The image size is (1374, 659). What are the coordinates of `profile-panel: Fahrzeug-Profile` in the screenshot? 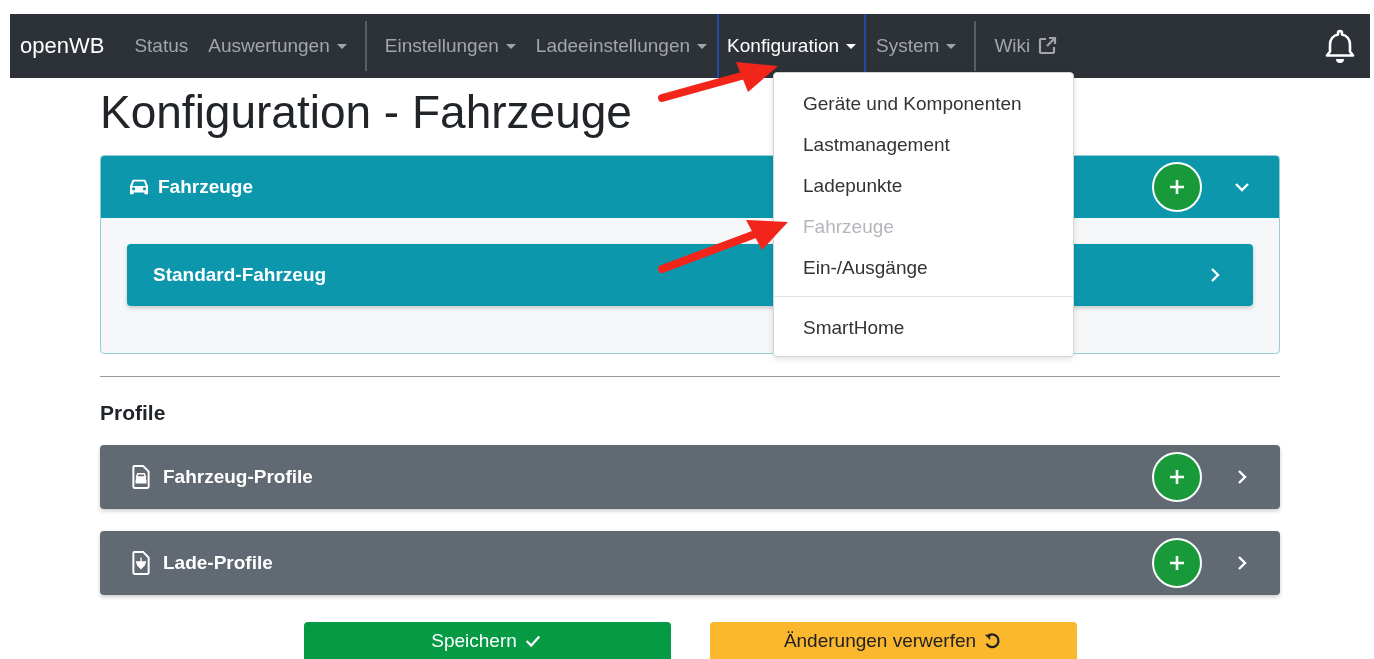 It's located at (690, 477).